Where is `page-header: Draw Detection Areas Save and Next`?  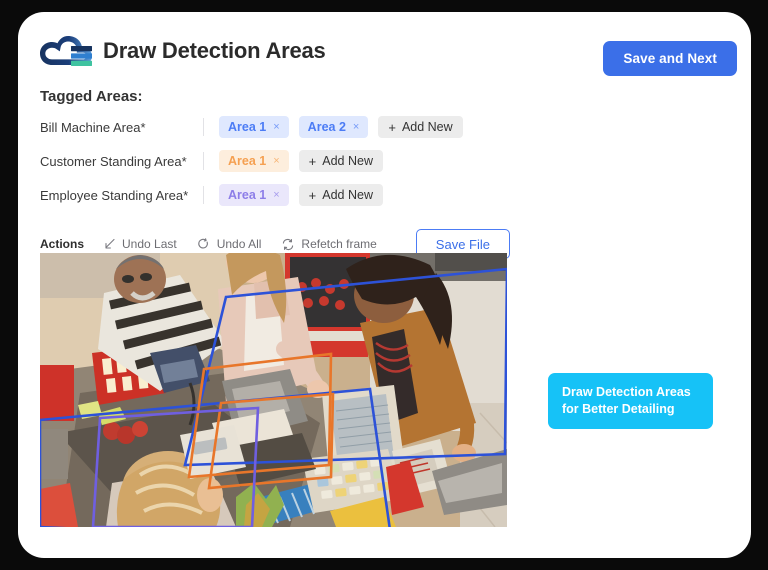
page-header: Draw Detection Areas Save and Next is located at coordinates (384, 47).